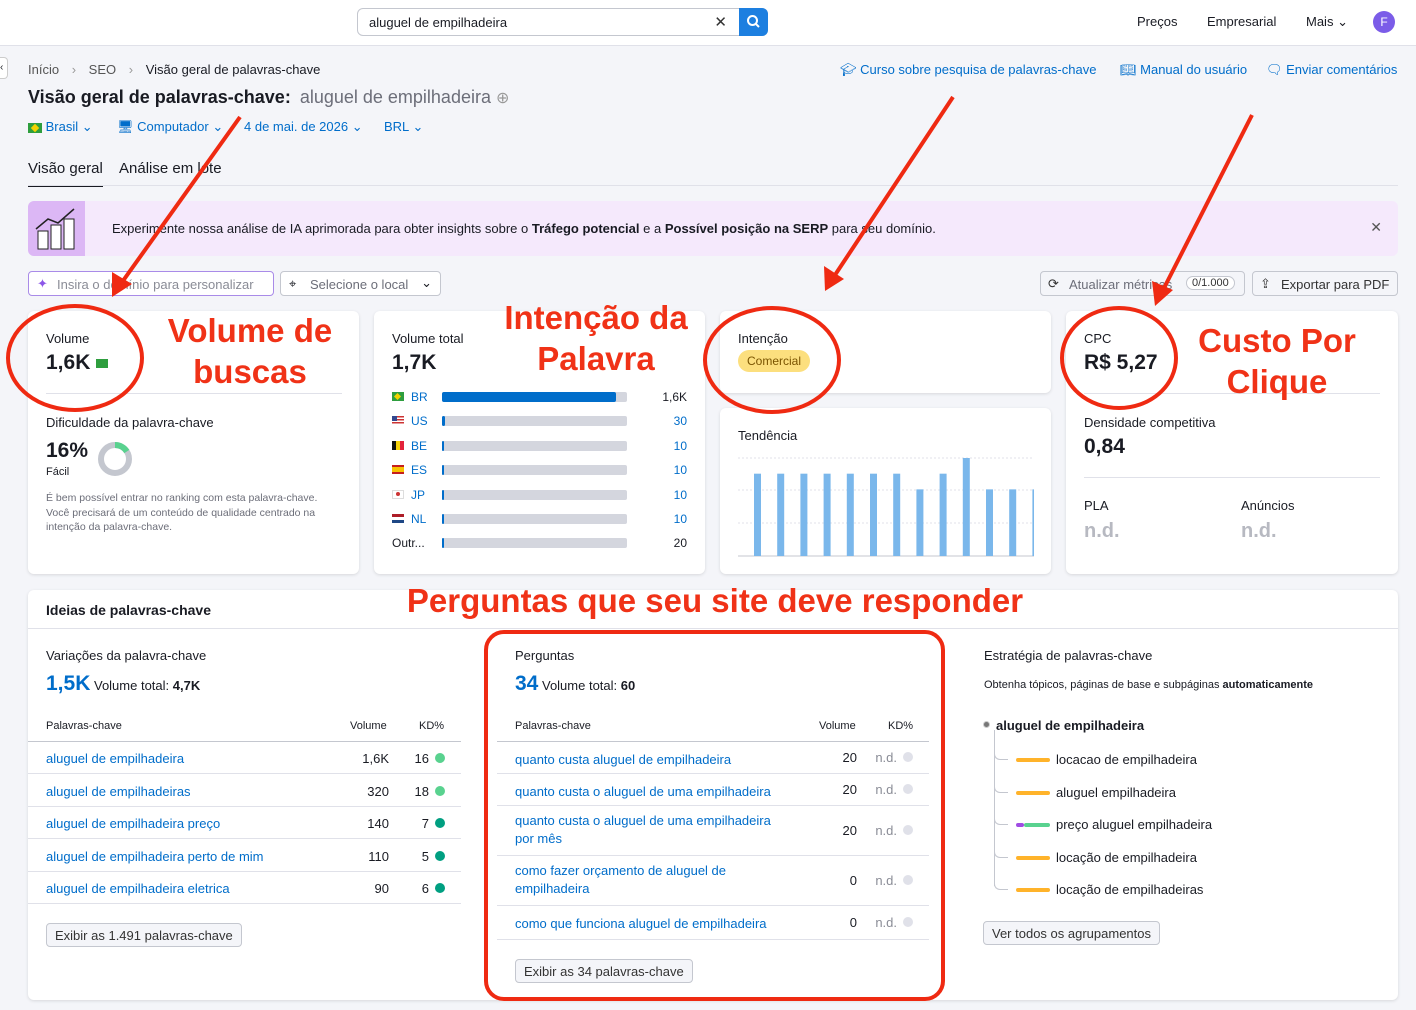 The height and width of the screenshot is (1010, 1416). What do you see at coordinates (596, 317) in the screenshot?
I see `annotation-intent-line1: Intenção da` at bounding box center [596, 317].